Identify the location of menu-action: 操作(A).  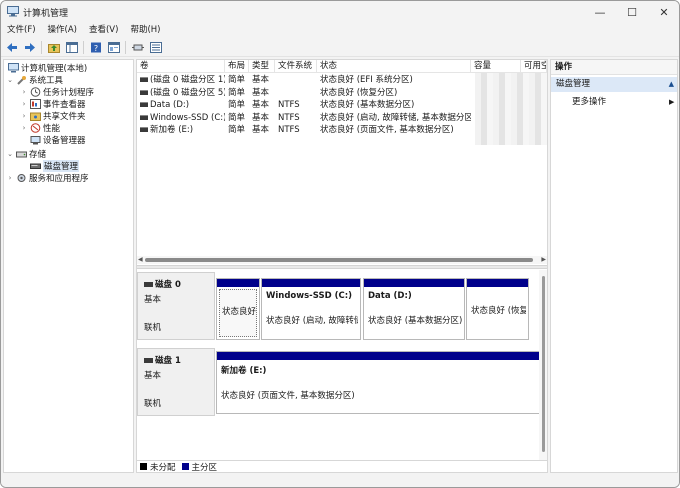
(62, 30).